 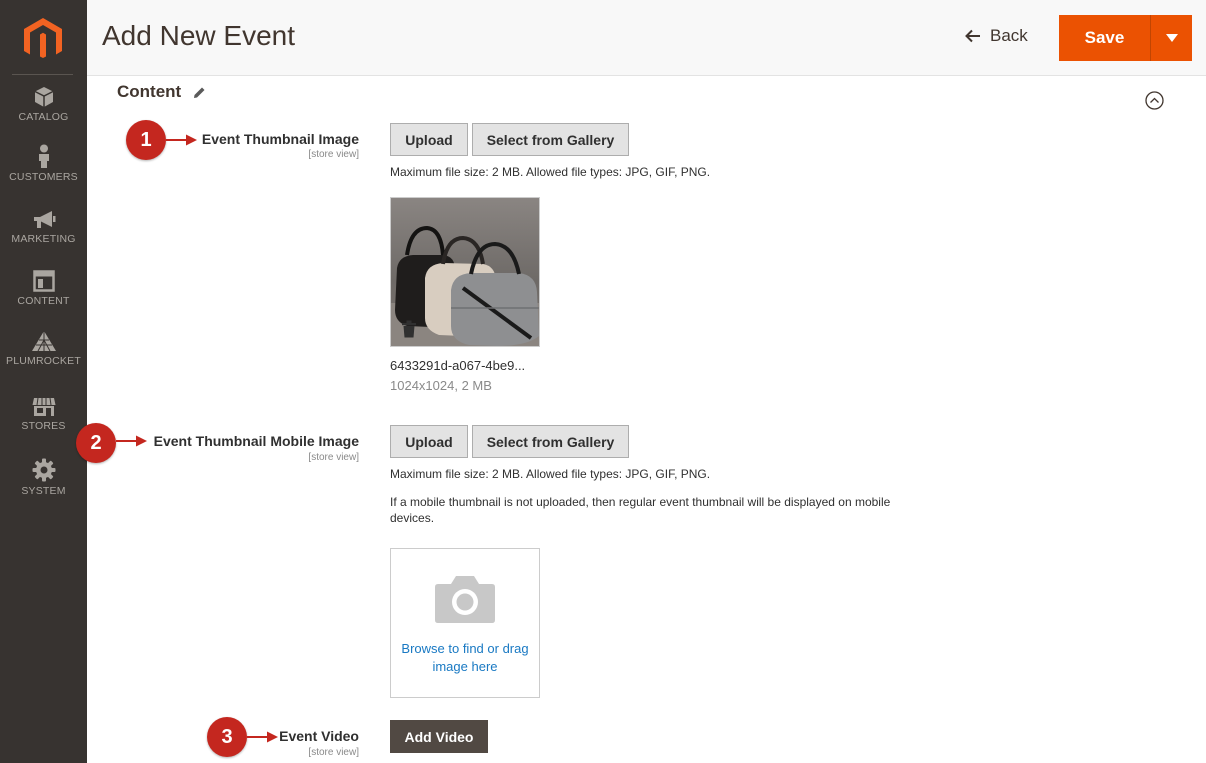 I want to click on caret-down-icon, so click(x=1171, y=38).